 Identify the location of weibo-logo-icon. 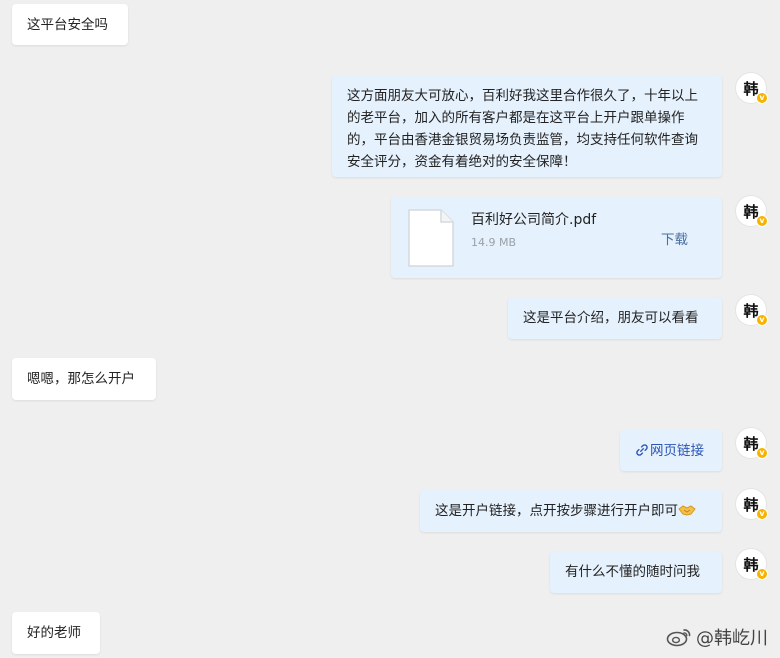
(678, 638).